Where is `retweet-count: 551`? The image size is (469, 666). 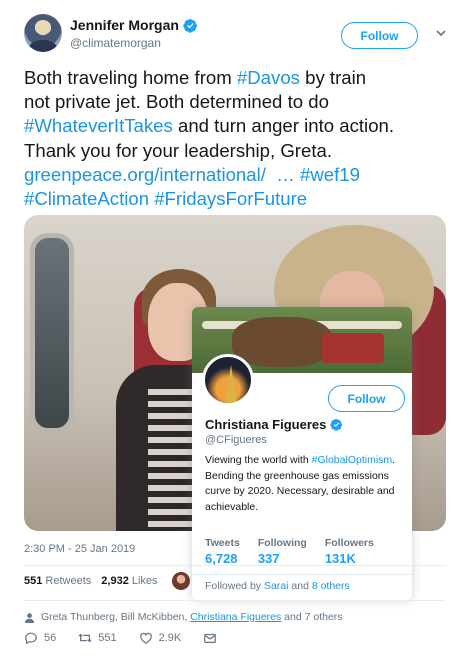 retweet-count: 551 is located at coordinates (107, 638).